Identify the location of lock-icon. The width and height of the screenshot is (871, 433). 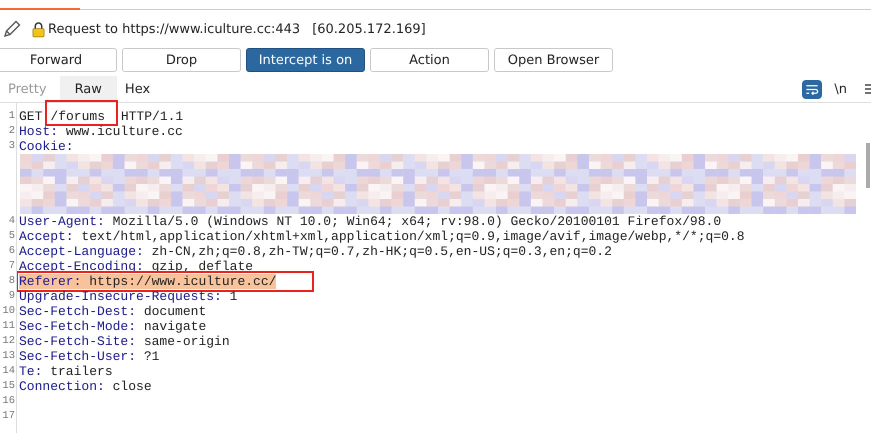
(38, 29).